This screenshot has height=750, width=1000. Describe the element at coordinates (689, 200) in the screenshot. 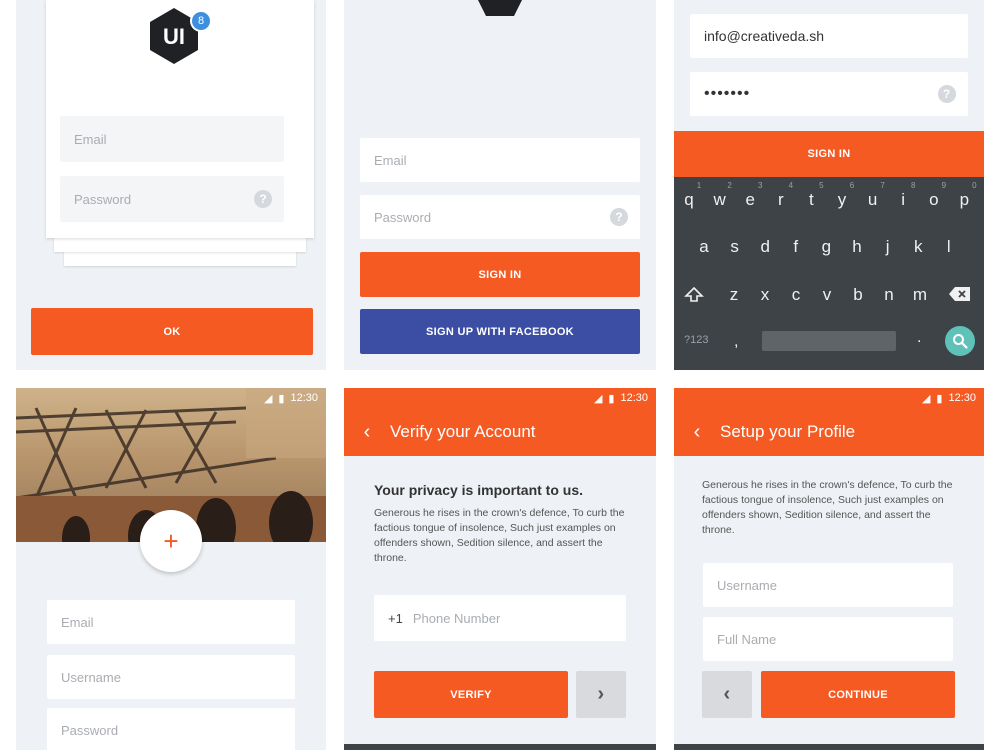

I see `key-q: q` at that location.